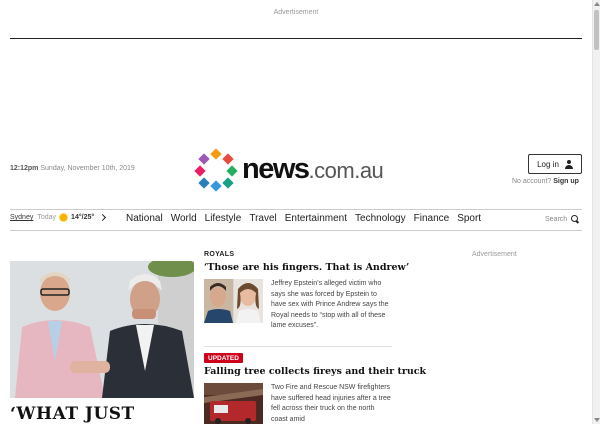  What do you see at coordinates (296, 209) in the screenshot?
I see `nav-divider-top` at bounding box center [296, 209].